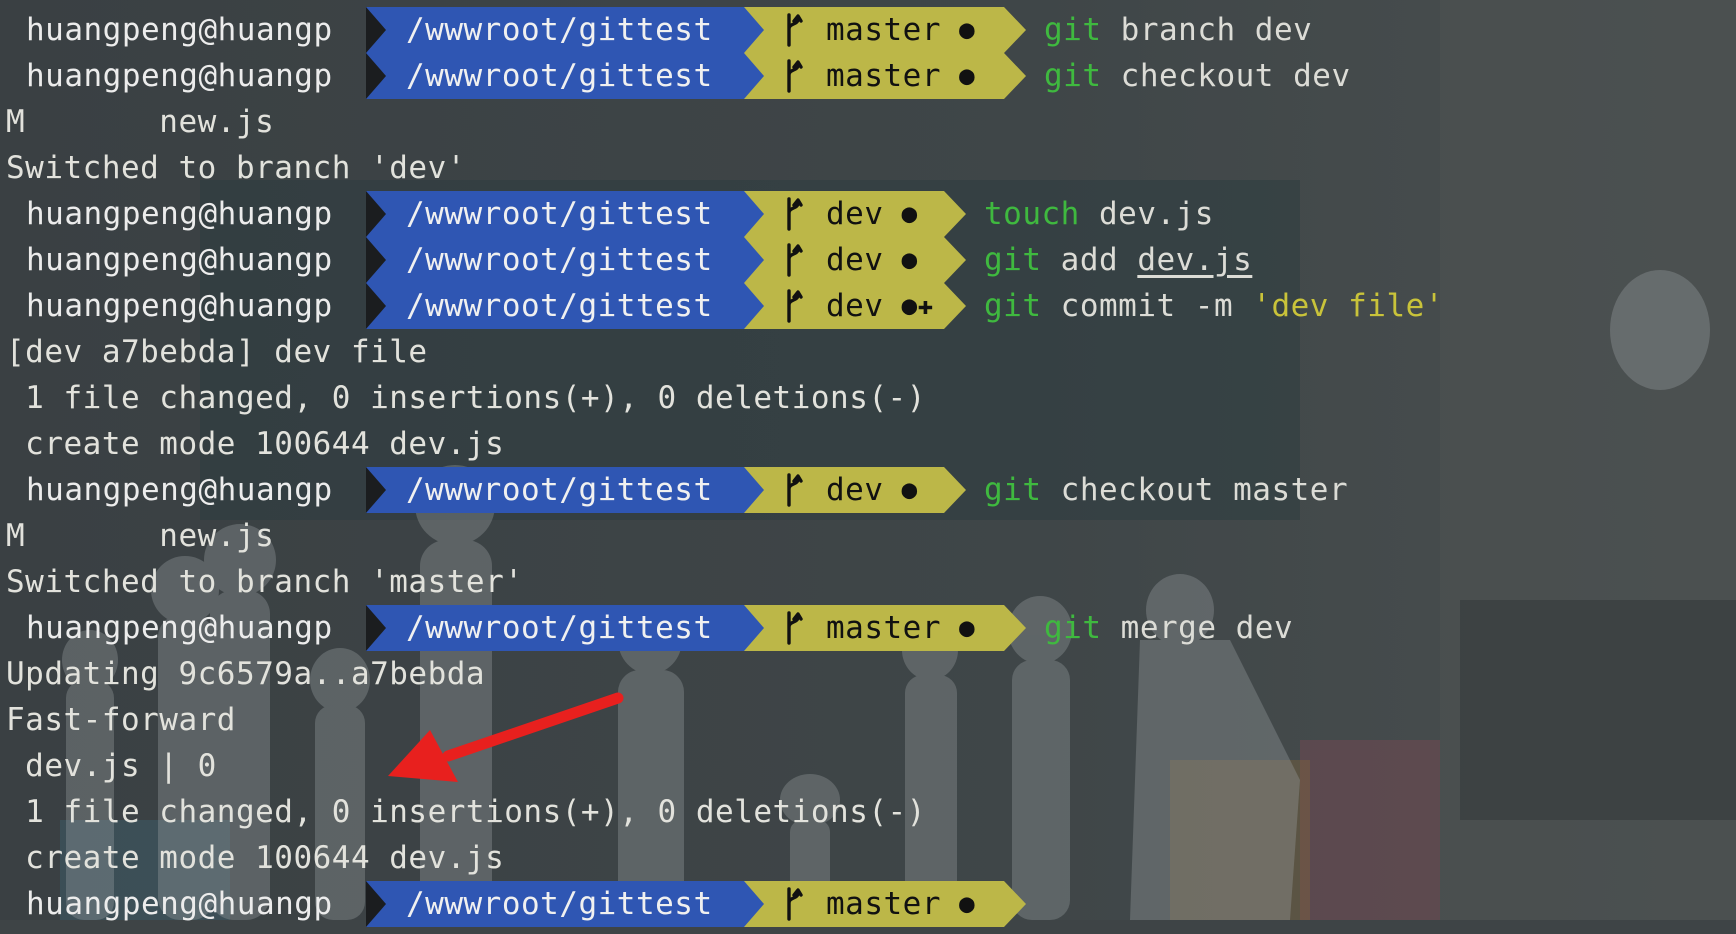 The image size is (1736, 934). I want to click on red-arrow-annotation, so click(506, 737).